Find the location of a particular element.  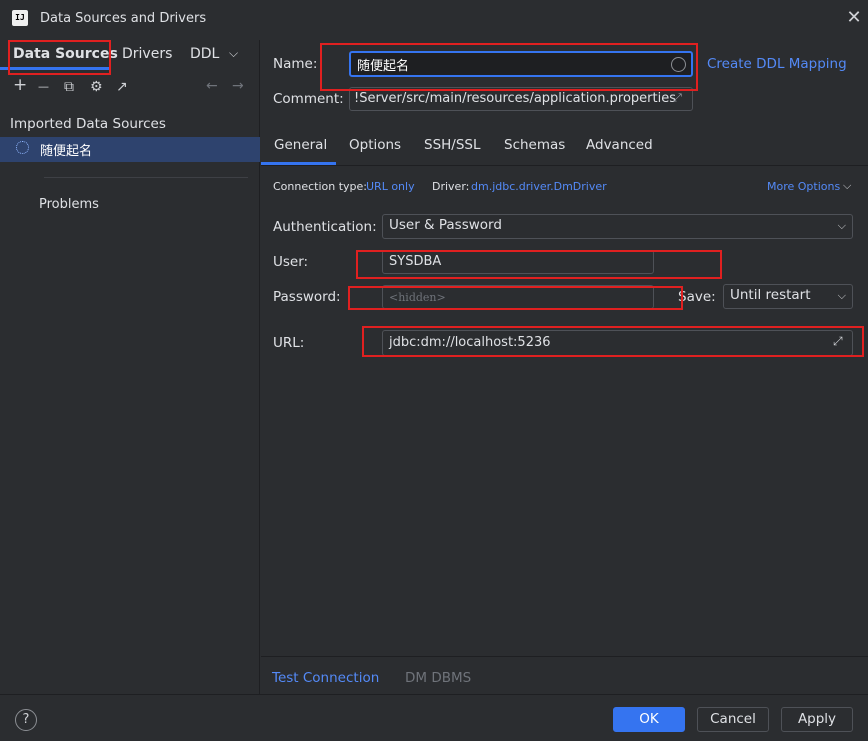

test-connection-bar: Test Connection DM DBMS is located at coordinates (564, 675).